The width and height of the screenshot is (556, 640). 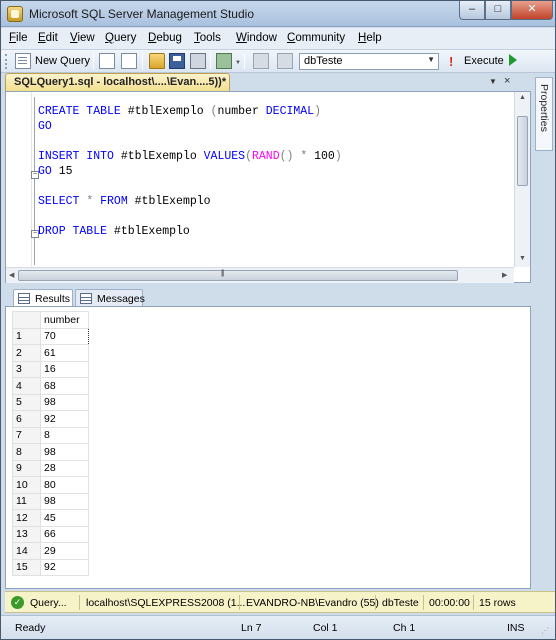 What do you see at coordinates (23, 61) in the screenshot?
I see `new-query-icon` at bounding box center [23, 61].